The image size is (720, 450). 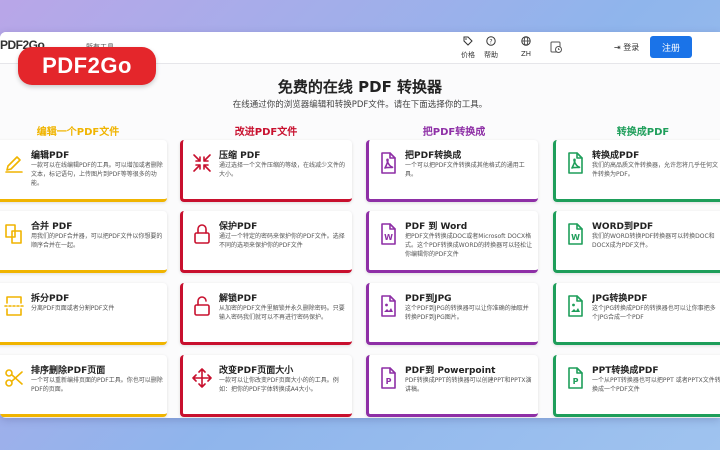 I want to click on tool-card-title: 压缩 PDF, so click(x=240, y=156).